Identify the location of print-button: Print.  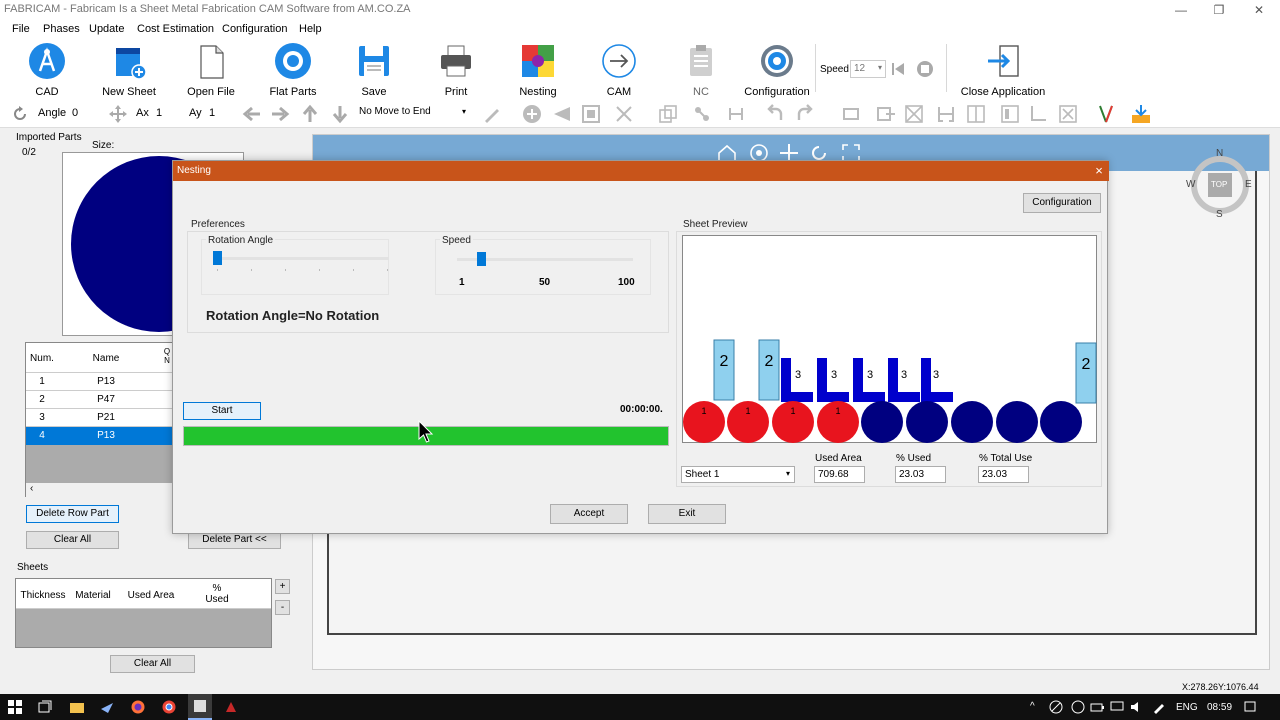
(456, 70).